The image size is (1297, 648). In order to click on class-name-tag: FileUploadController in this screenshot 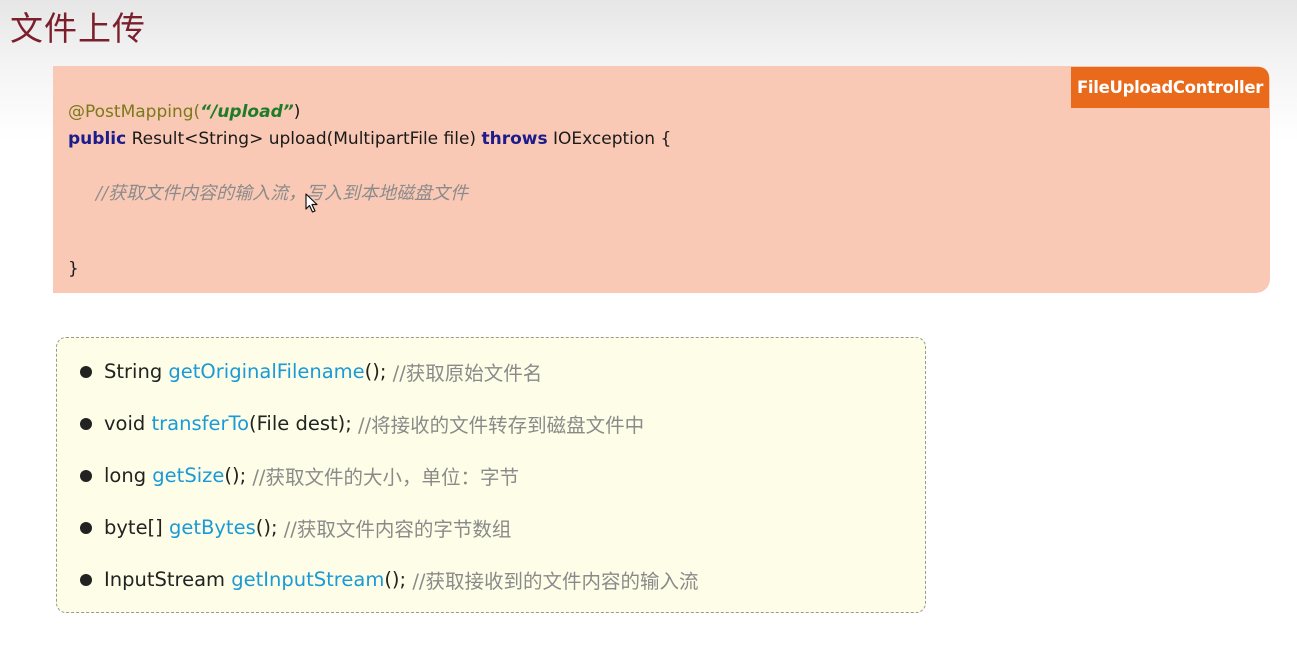, I will do `click(1170, 87)`.